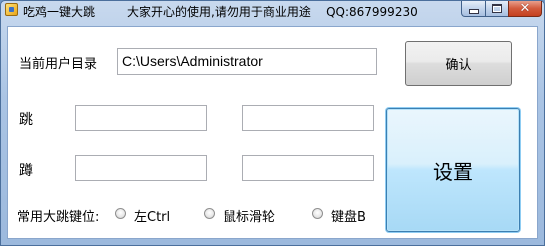  Describe the element at coordinates (458, 63) in the screenshot. I see `confirm-button: 确认` at that location.